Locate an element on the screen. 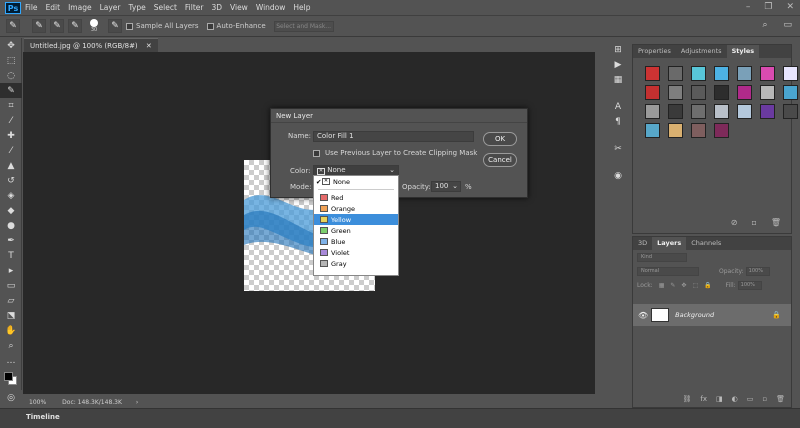  workspace-icon: ▭ is located at coordinates (787, 25).